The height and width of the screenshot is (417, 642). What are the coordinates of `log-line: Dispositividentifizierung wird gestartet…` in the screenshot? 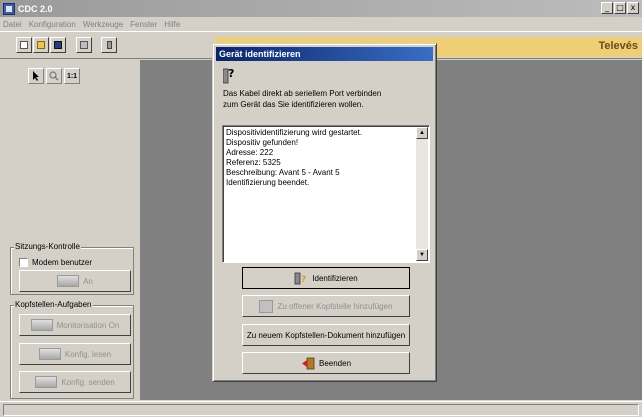 It's located at (294, 132).